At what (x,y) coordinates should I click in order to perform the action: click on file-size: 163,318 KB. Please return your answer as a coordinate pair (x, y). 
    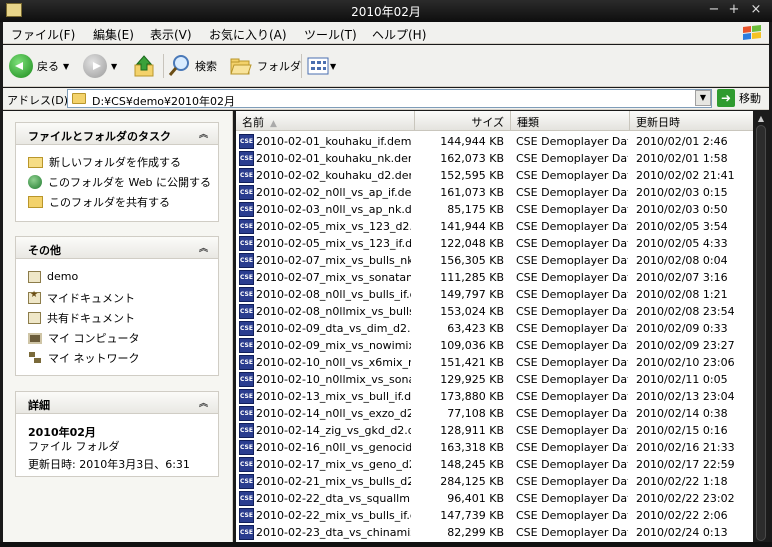
    Looking at the image, I should click on (472, 447).